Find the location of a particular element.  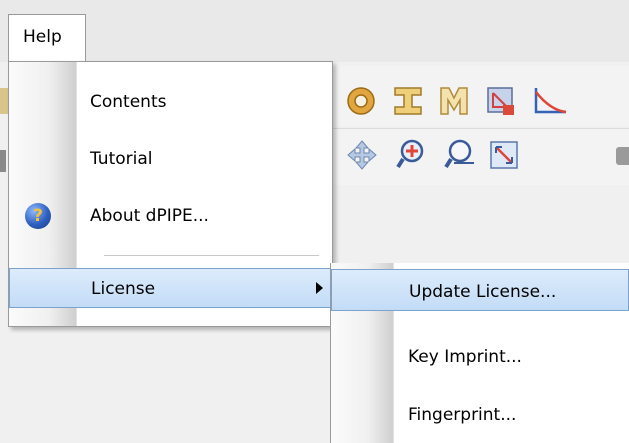

menu-item-license: License is located at coordinates (170, 288).